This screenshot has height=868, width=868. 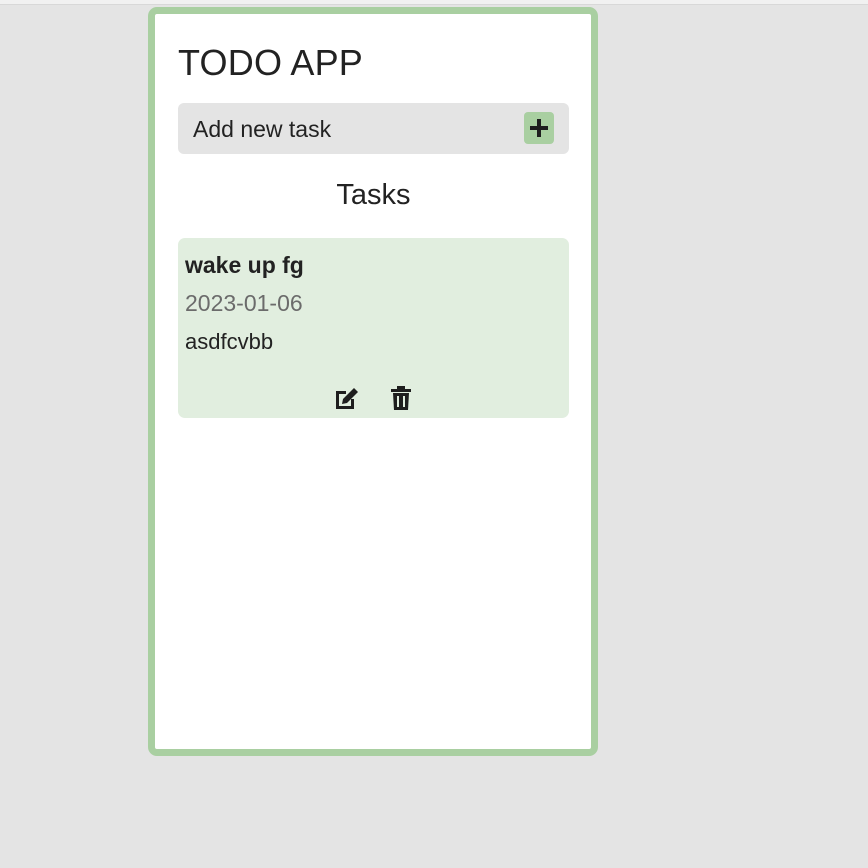 I want to click on task-card: wake up fg 2023-01-06 asdfcvbb, so click(x=373, y=328).